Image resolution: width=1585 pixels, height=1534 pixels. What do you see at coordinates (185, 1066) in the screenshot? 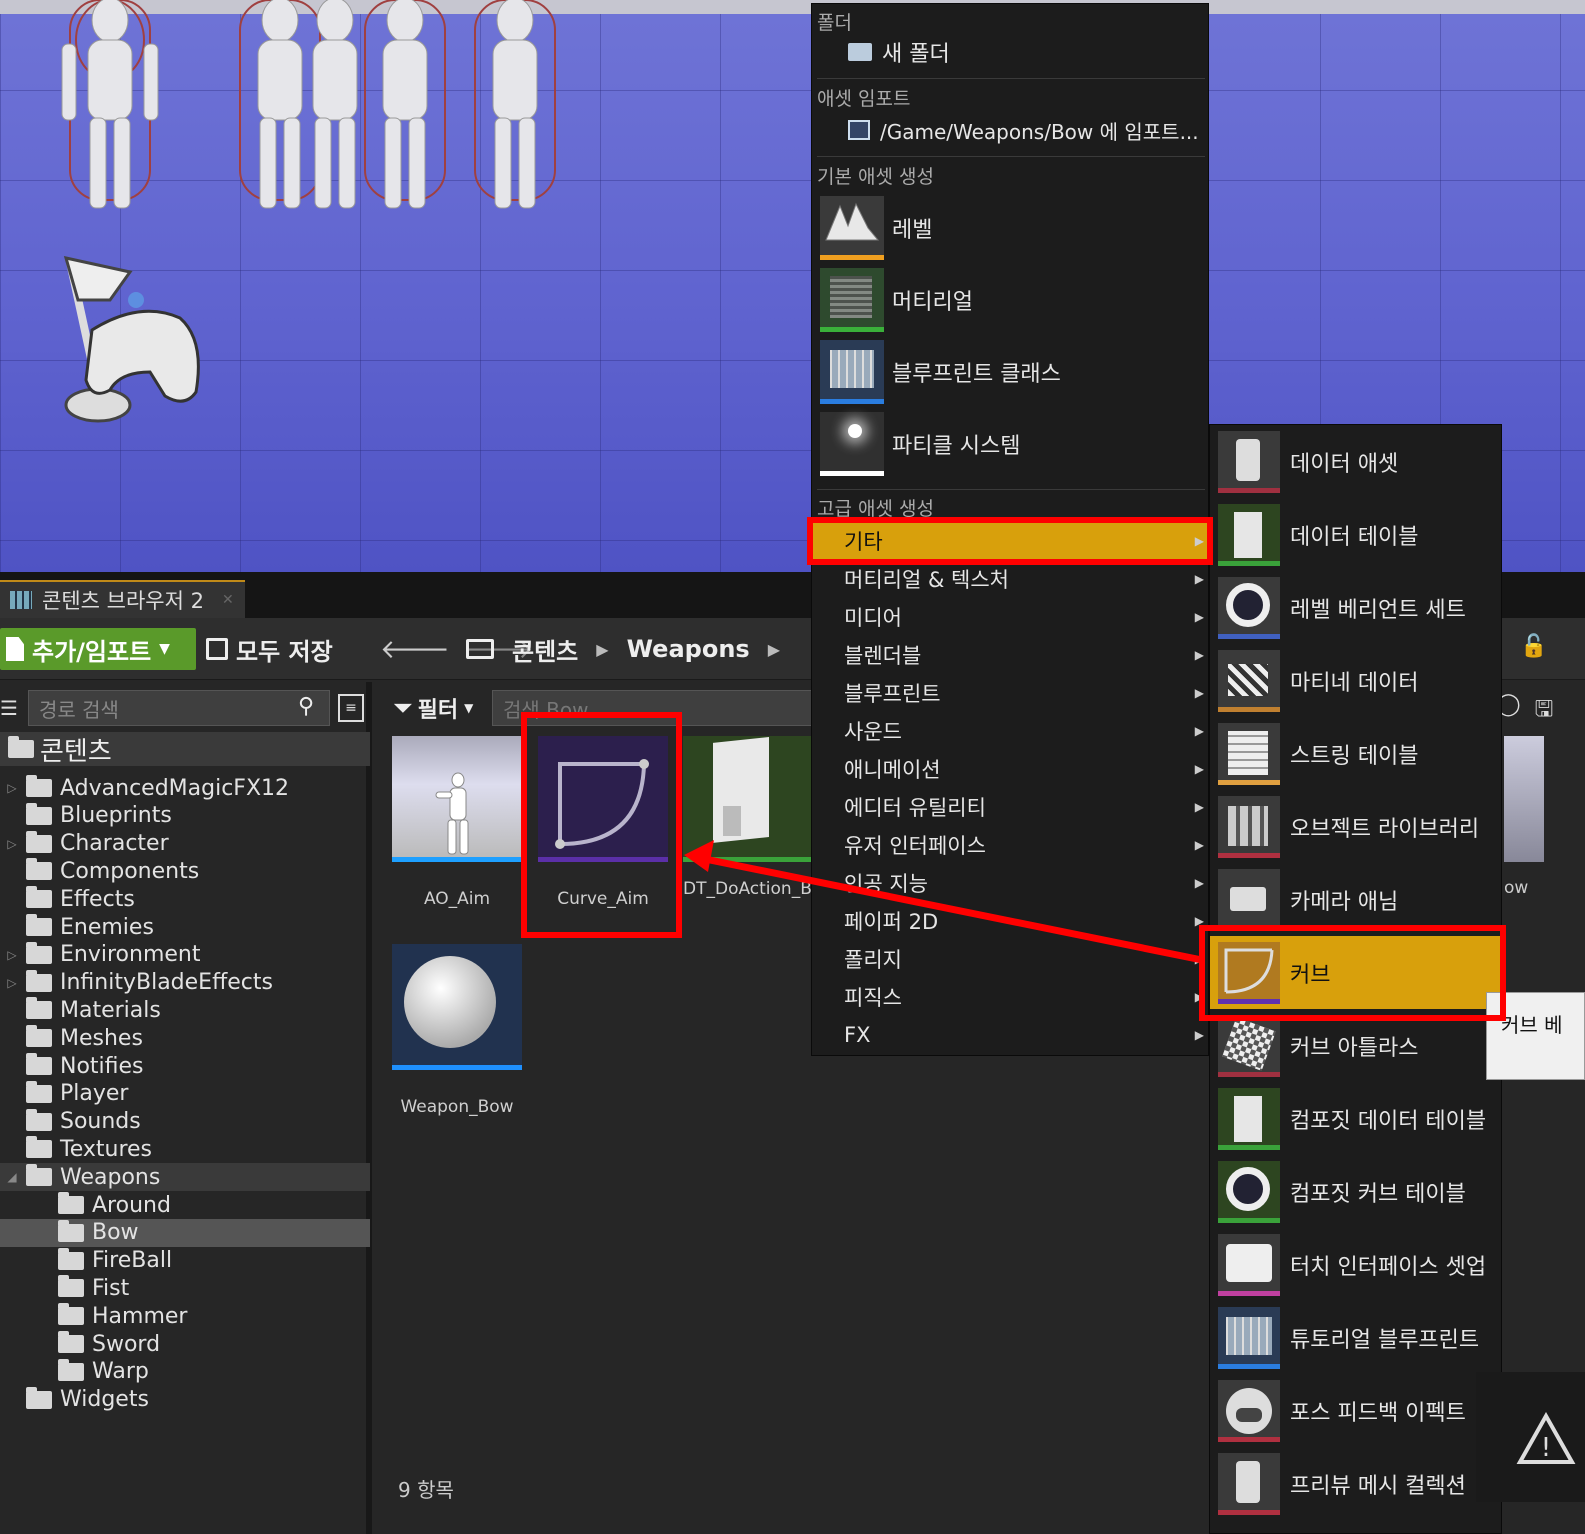
I see `tree-folder-notifies: Notifies` at bounding box center [185, 1066].